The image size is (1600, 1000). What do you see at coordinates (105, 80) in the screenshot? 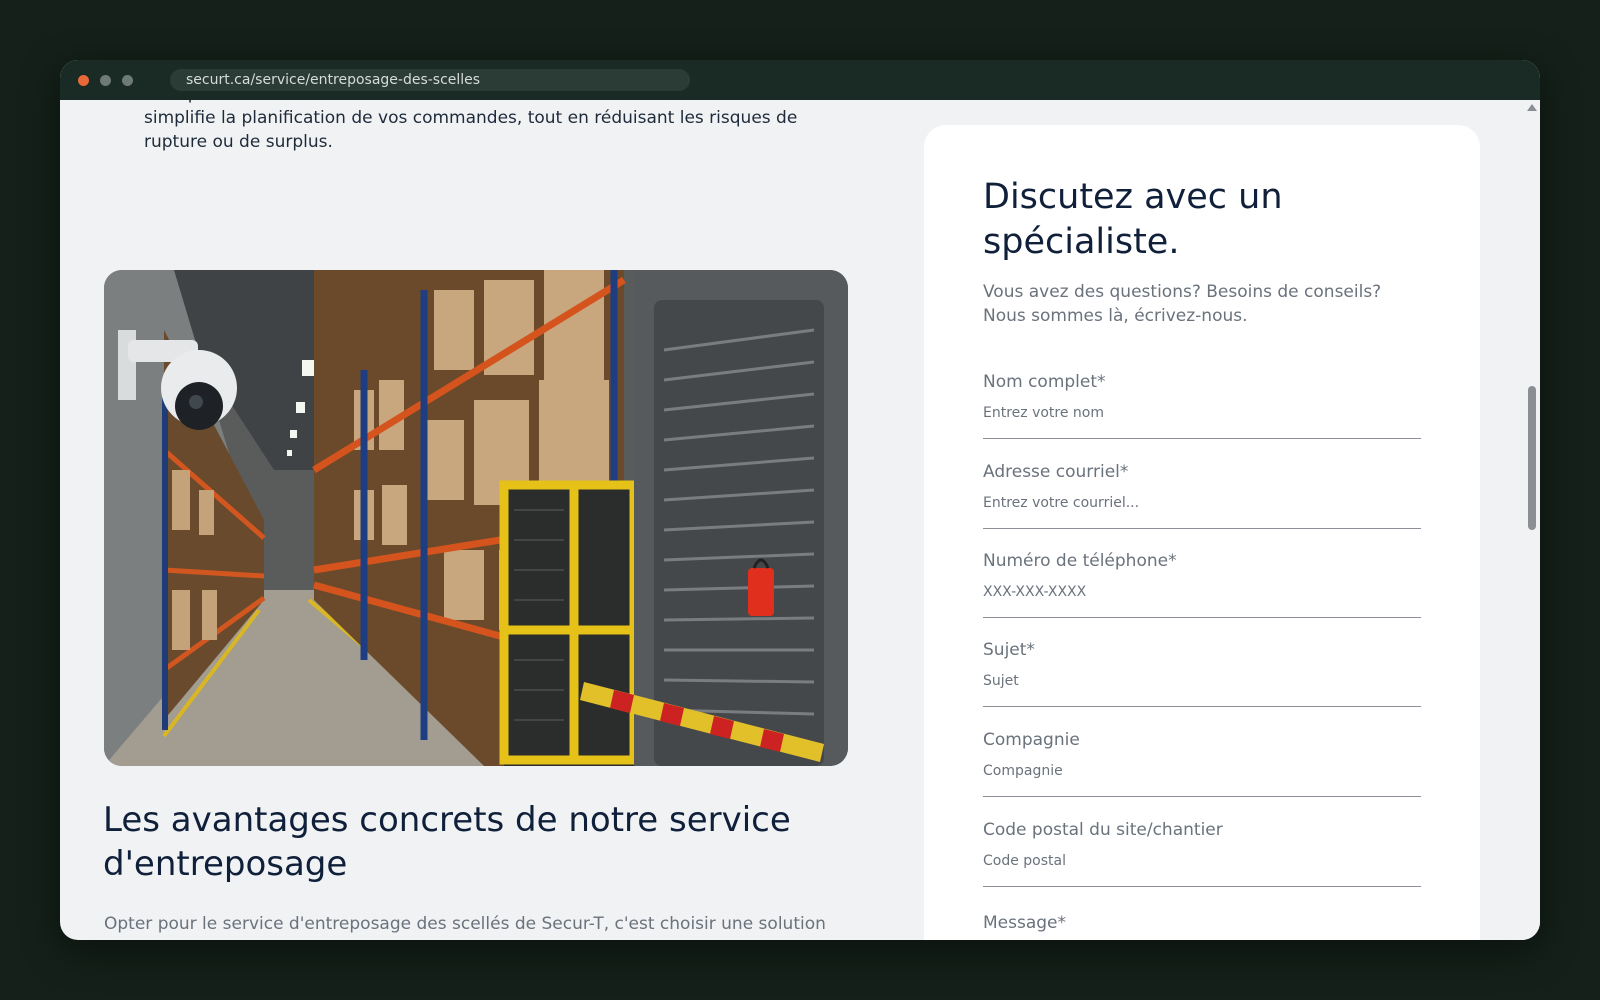
I see `minimize-window-button` at bounding box center [105, 80].